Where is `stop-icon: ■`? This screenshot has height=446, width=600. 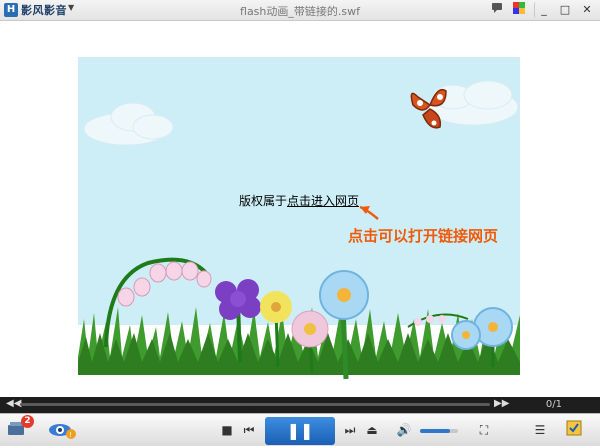
stop-icon: ■ is located at coordinates (227, 430).